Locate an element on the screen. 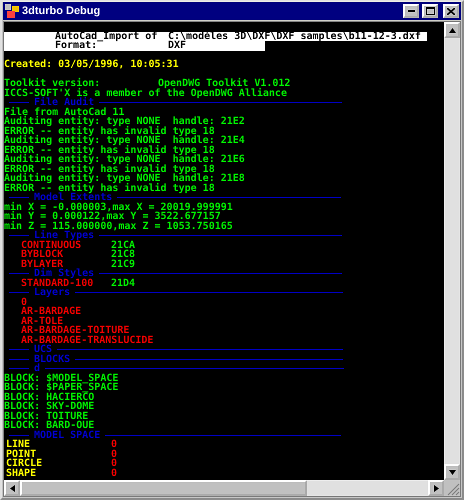  section-heading: Line Types is located at coordinates (64, 235).